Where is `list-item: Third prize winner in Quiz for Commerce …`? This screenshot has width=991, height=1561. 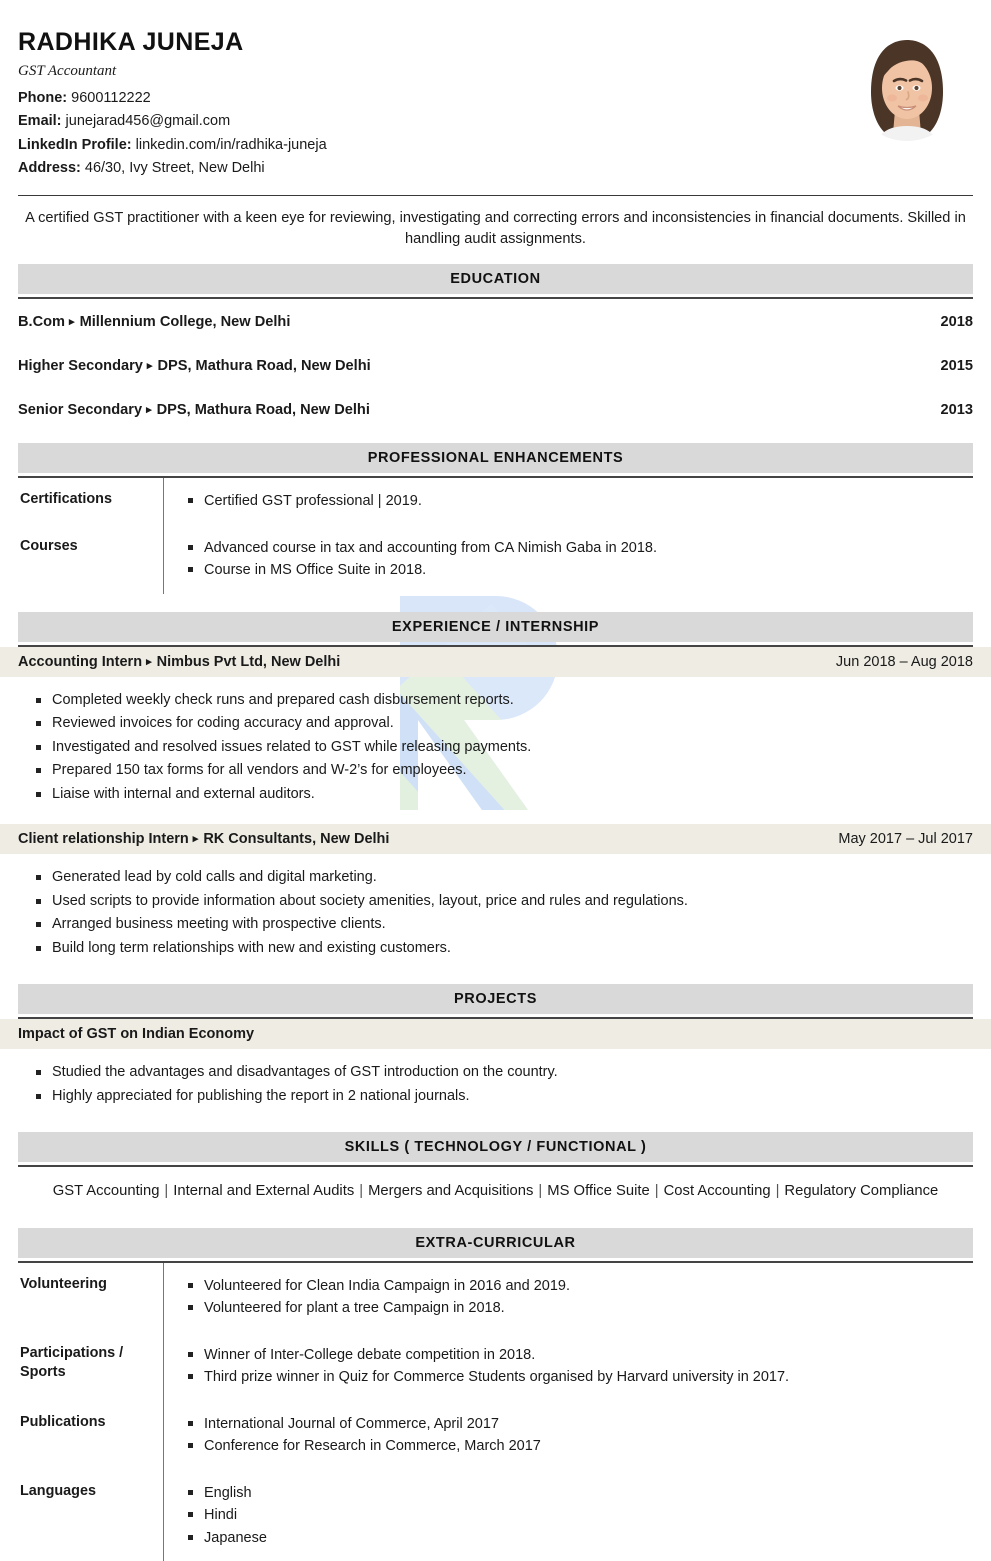 list-item: Third prize winner in Quiz for Commerce … is located at coordinates (579, 1377).